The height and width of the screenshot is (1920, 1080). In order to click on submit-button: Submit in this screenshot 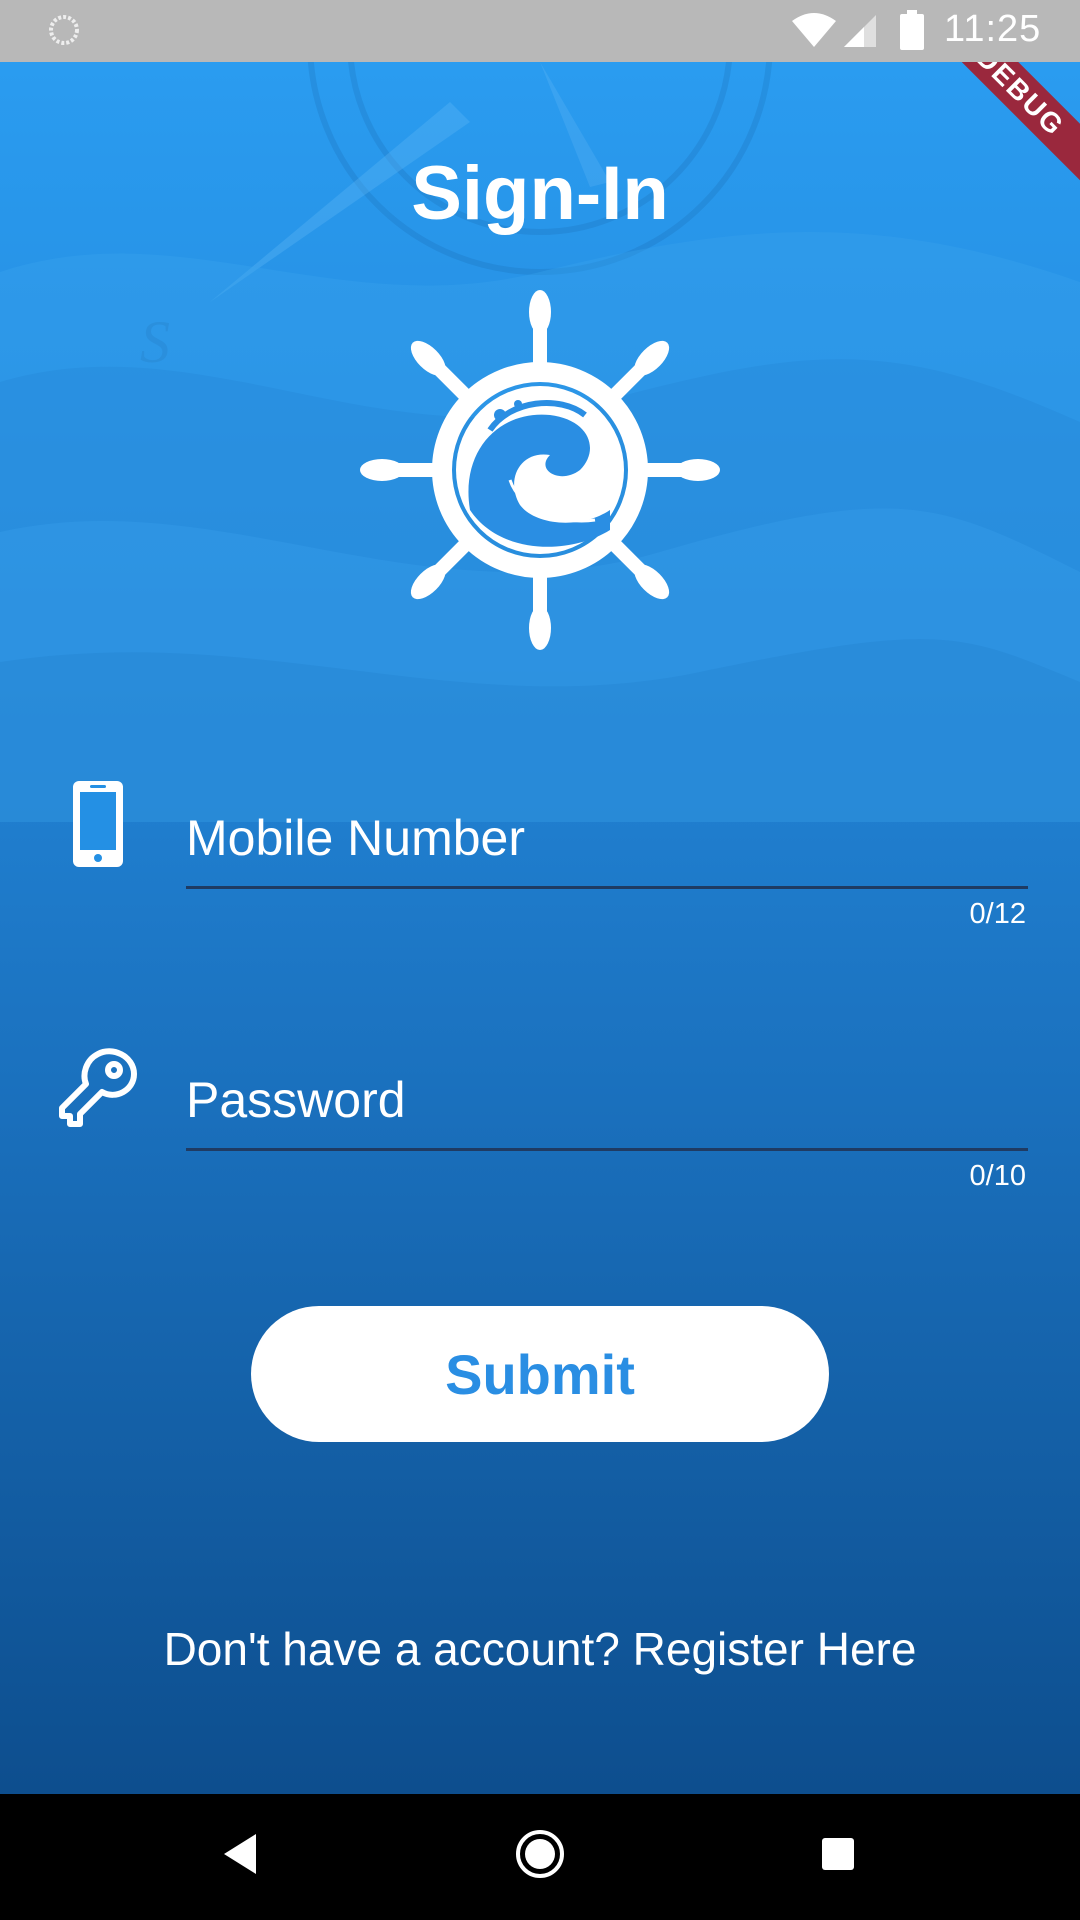, I will do `click(540, 1374)`.